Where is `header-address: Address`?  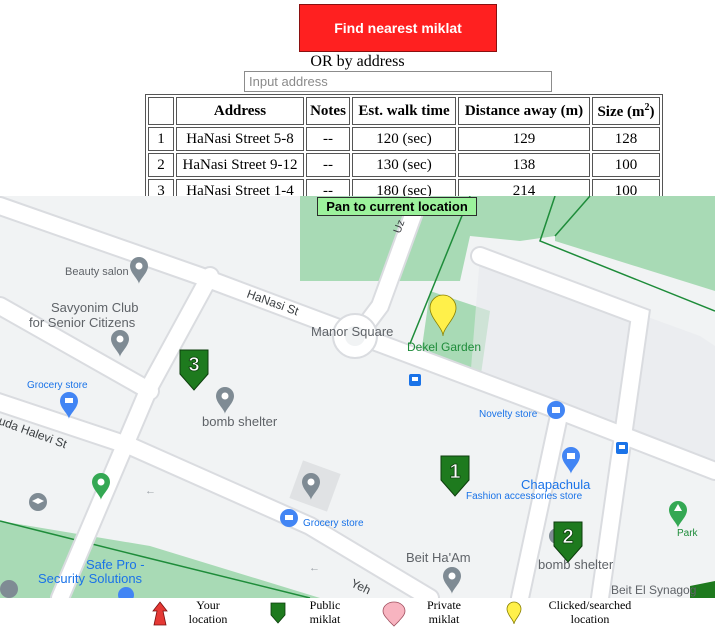
header-address: Address is located at coordinates (240, 111).